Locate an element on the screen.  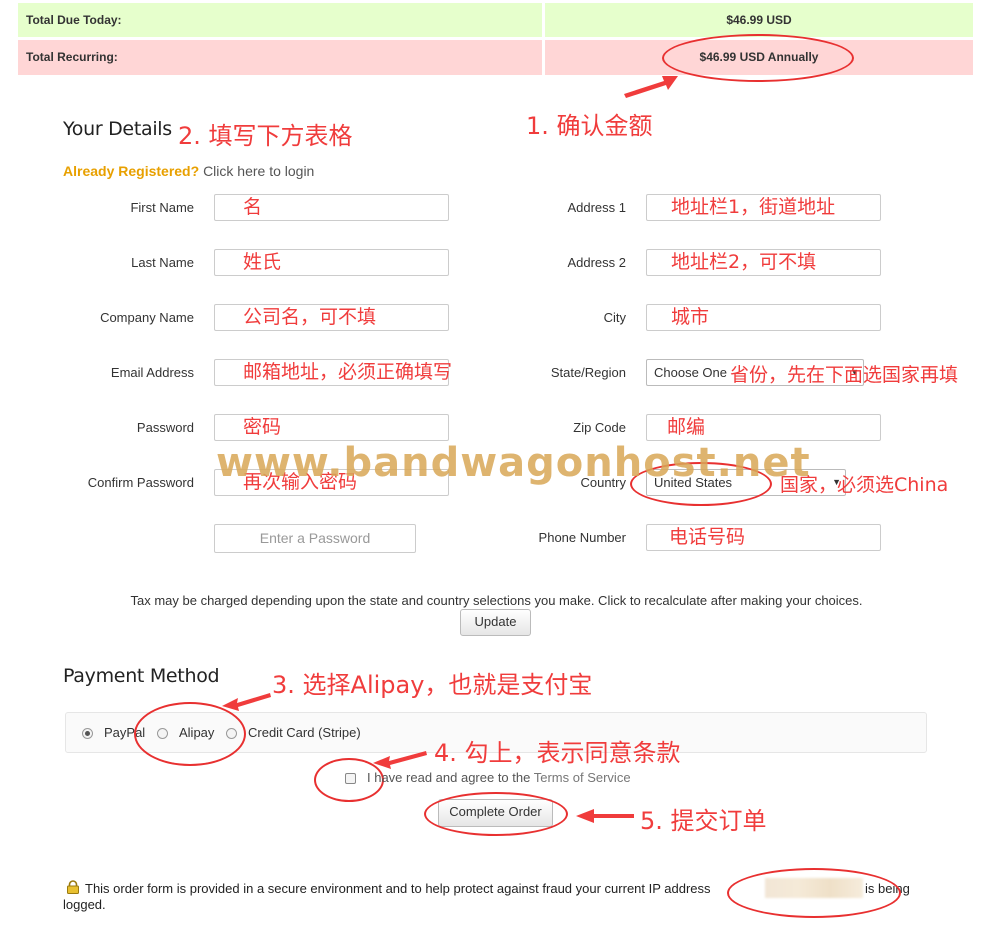
login-link: Click here to login is located at coordinates (258, 171).